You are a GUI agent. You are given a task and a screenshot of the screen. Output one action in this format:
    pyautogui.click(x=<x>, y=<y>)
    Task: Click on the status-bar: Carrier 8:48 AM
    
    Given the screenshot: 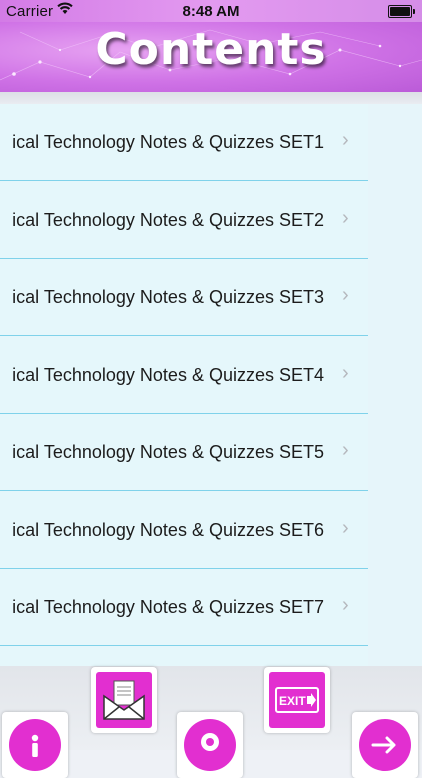 What is the action you would take?
    pyautogui.click(x=211, y=11)
    